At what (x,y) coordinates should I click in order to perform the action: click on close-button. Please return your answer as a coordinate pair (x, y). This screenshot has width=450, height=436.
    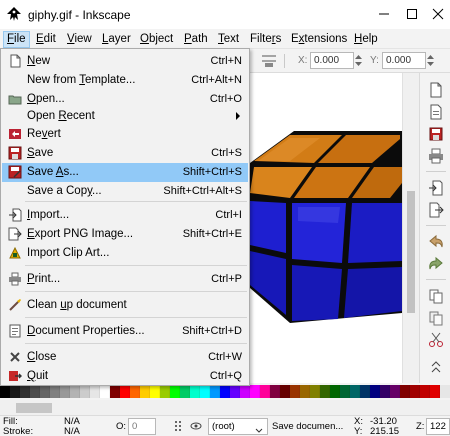
    Looking at the image, I should click on (438, 14).